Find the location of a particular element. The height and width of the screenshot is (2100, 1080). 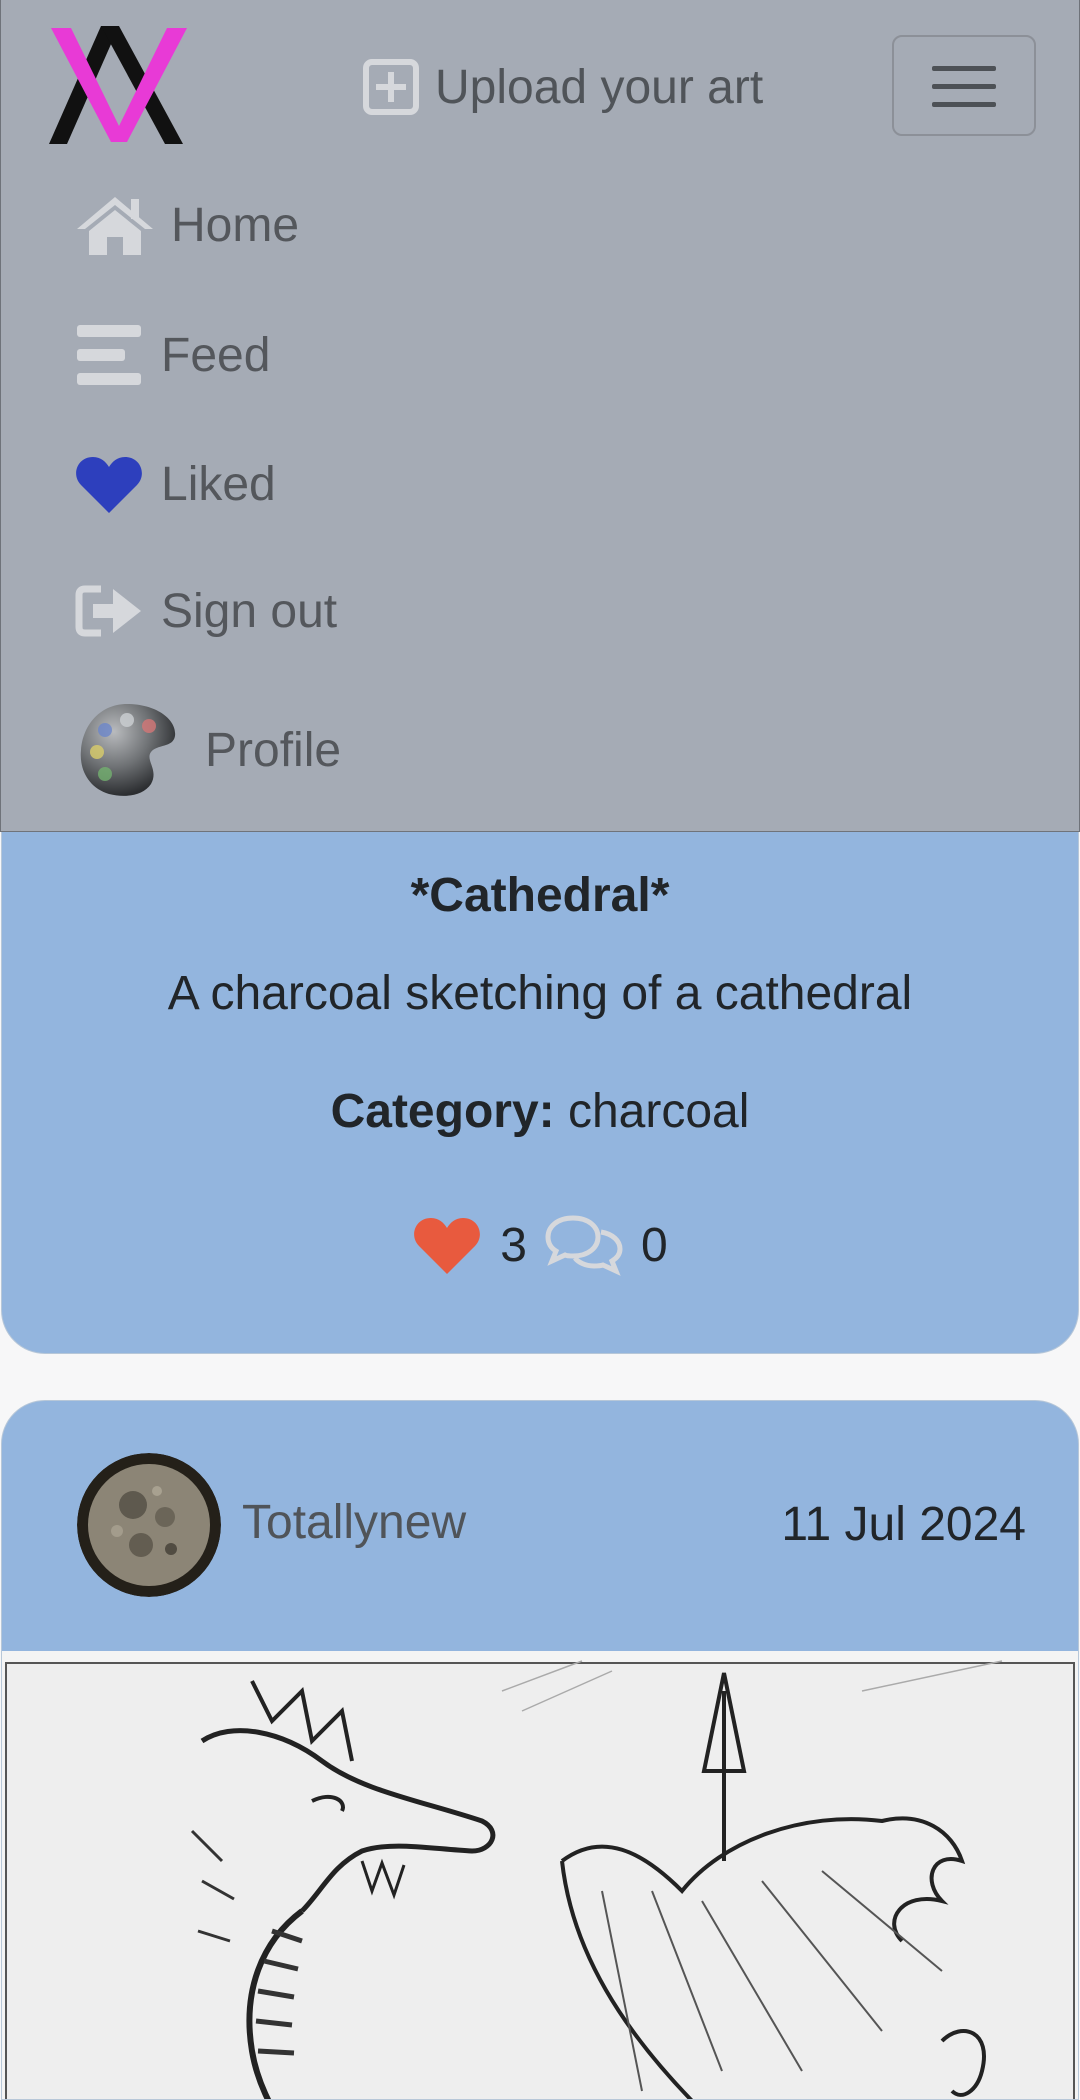

hamburger-icon is located at coordinates (964, 86).